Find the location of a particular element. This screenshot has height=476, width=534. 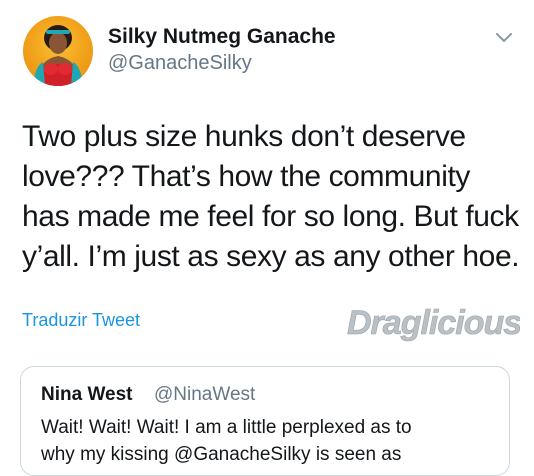

avatar-image is located at coordinates (58, 55).